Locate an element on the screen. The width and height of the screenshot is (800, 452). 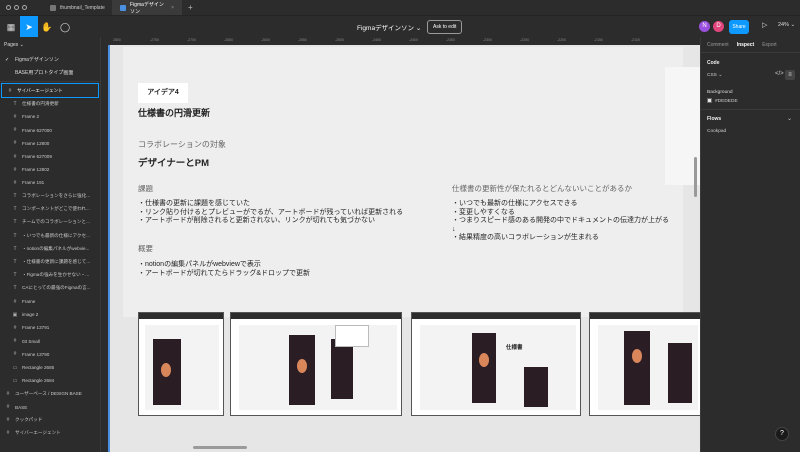
page-label: Figmaデザインソン is located at coordinates (37, 60).